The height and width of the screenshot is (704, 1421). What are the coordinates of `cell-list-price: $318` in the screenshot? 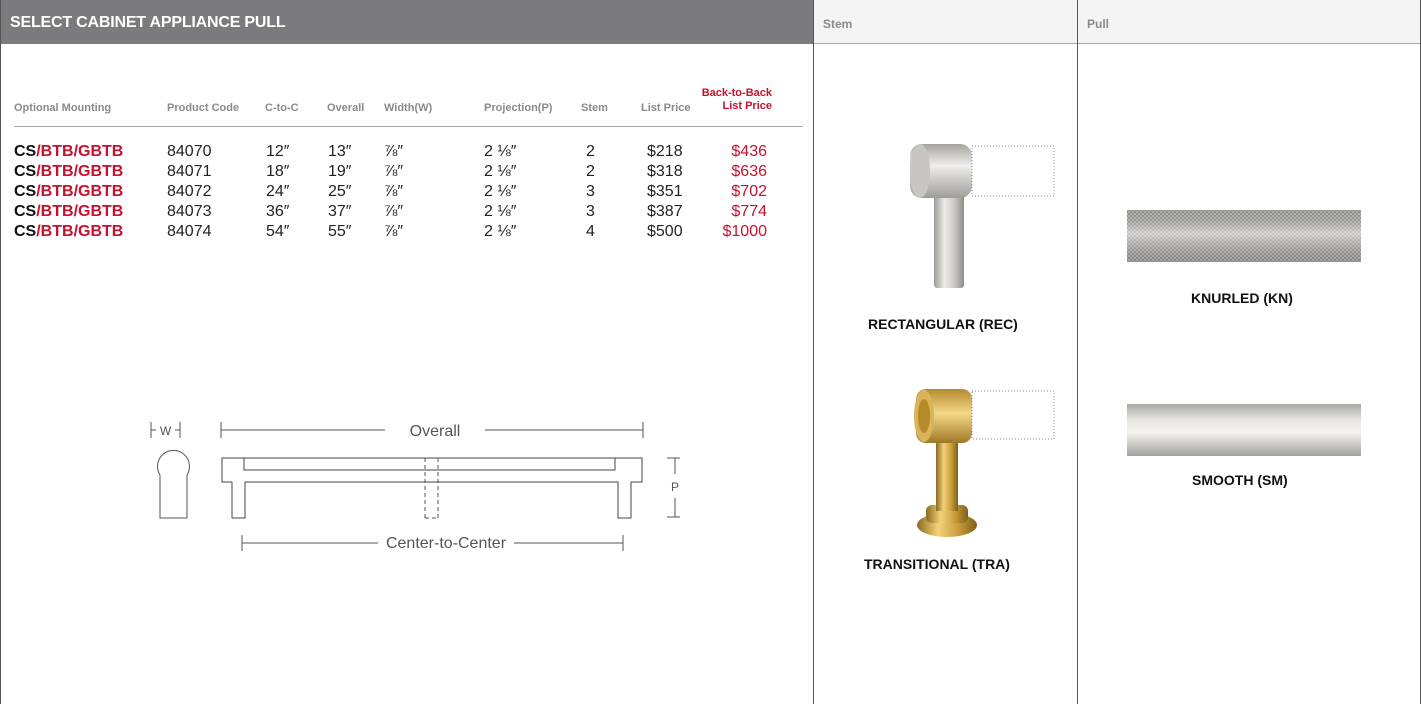 It's located at (665, 171).